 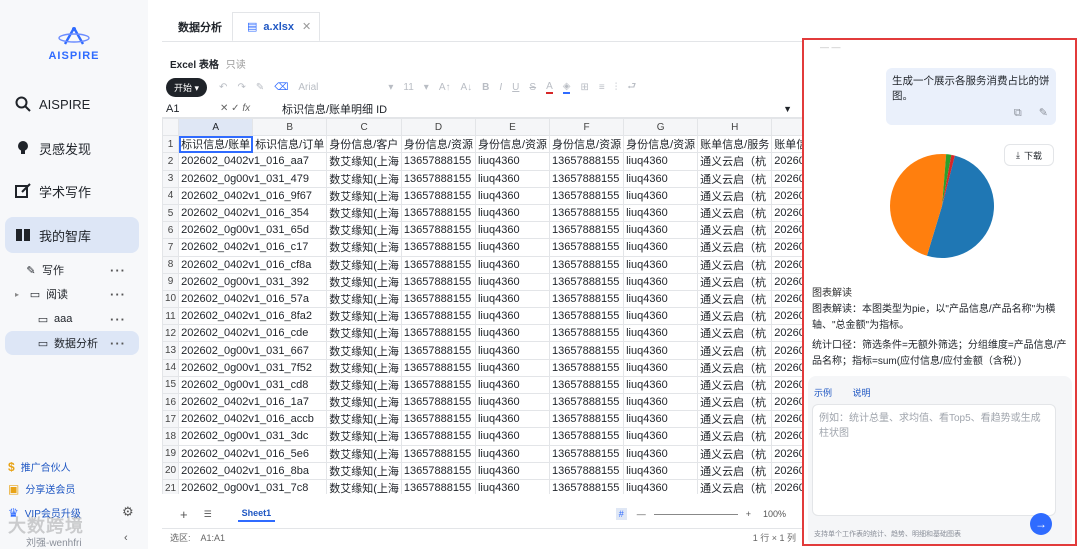 What do you see at coordinates (171, 195) in the screenshot?
I see `row-number: 4` at bounding box center [171, 195].